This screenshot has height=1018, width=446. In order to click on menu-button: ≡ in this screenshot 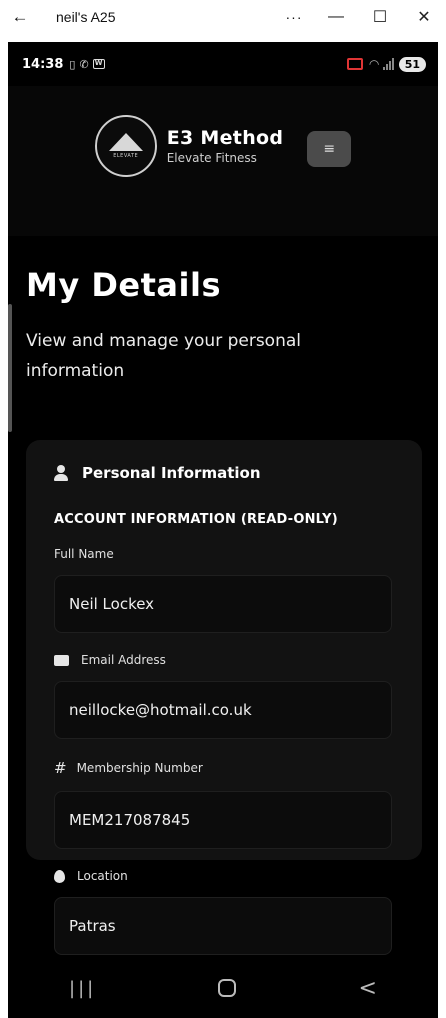, I will do `click(329, 149)`.